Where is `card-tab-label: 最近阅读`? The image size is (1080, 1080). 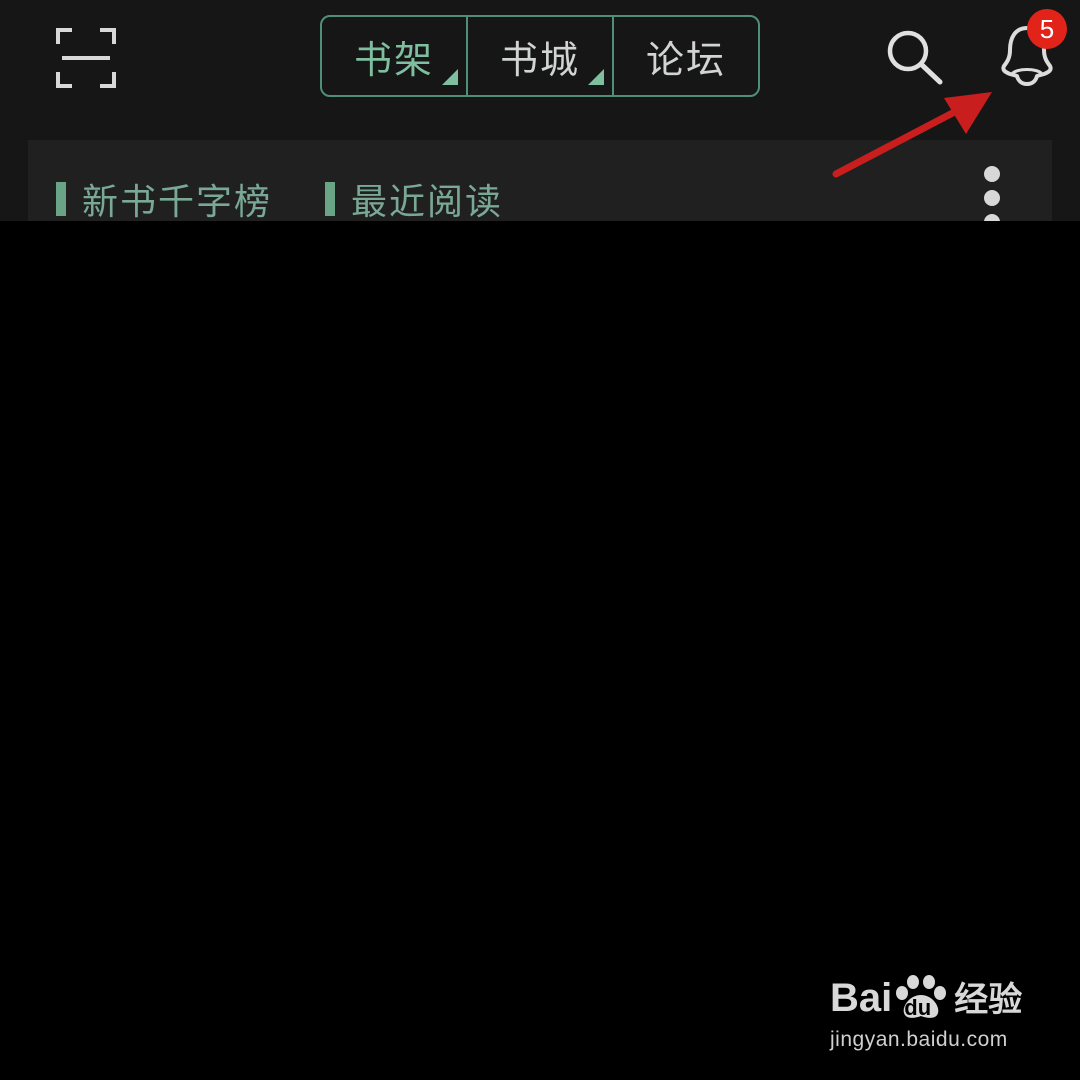
card-tab-label: 最近阅读 is located at coordinates (427, 202).